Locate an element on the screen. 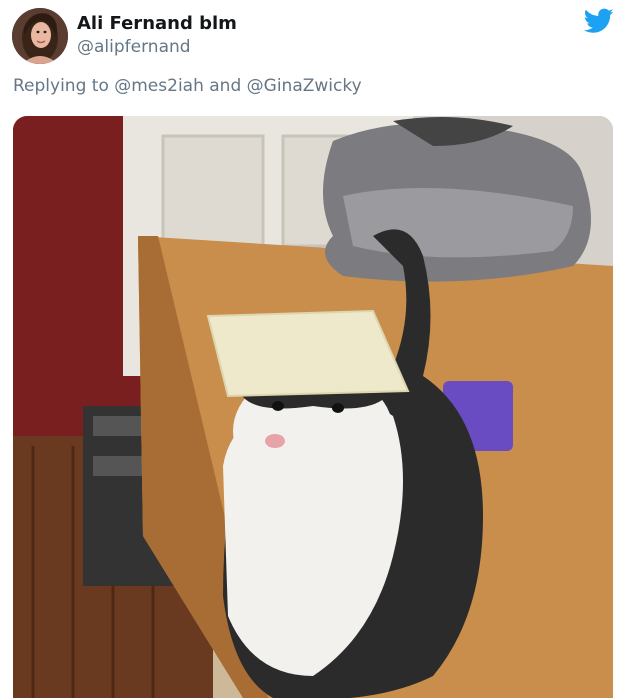 This screenshot has width=632, height=698. twitter-bird-icon is located at coordinates (598, 21).